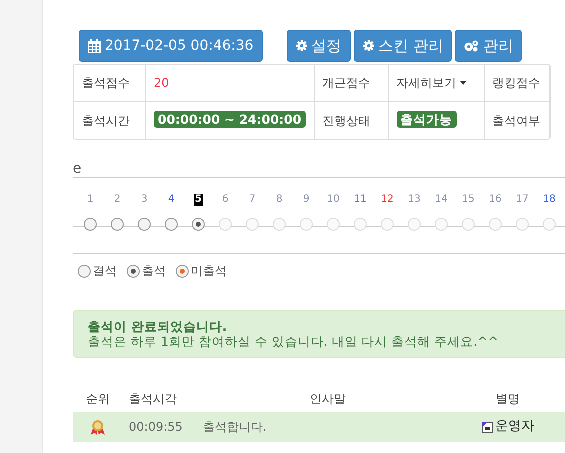  What do you see at coordinates (346, 121) in the screenshot?
I see `info-label: 진행상태` at bounding box center [346, 121].